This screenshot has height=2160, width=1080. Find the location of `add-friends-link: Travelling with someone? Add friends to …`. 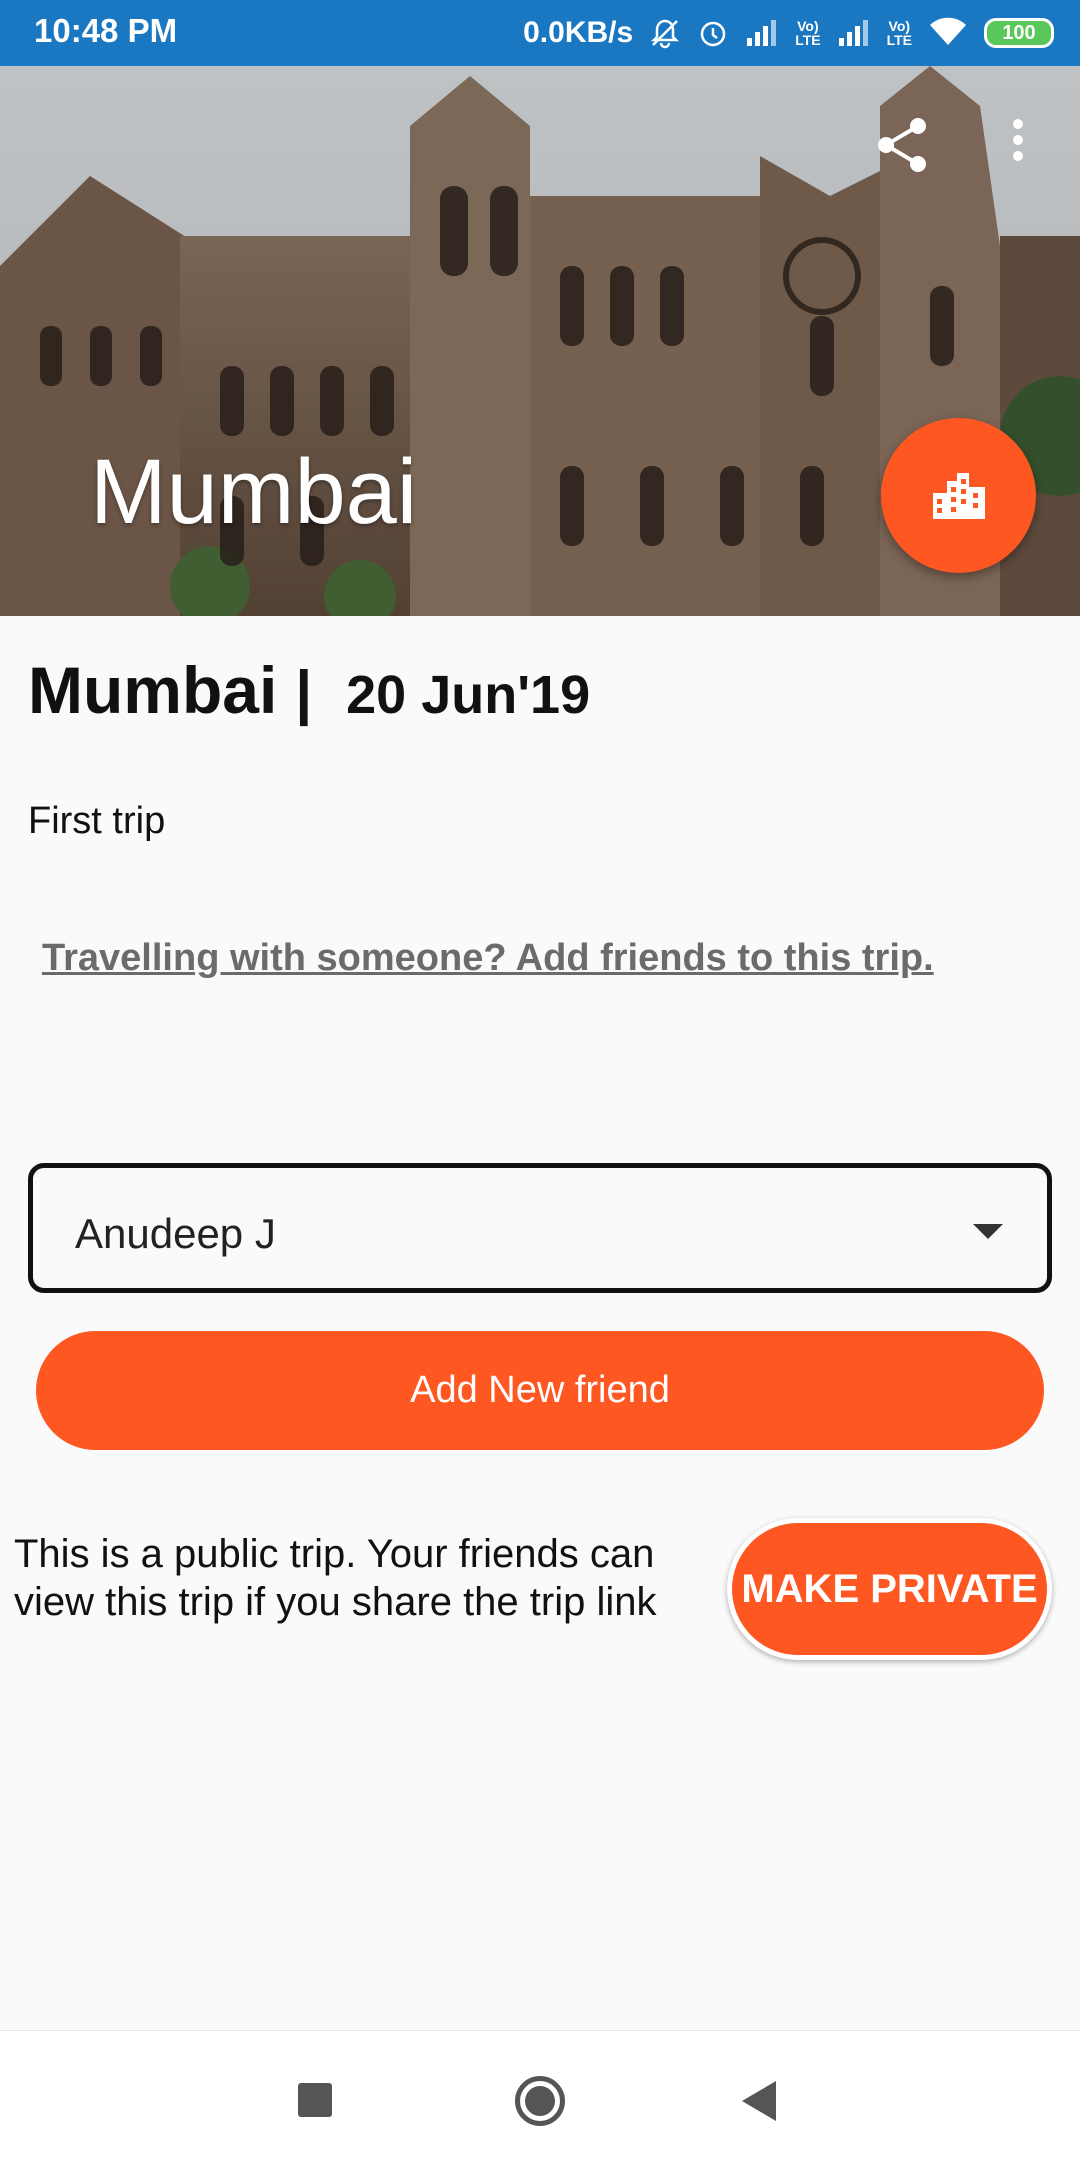

add-friends-link: Travelling with someone? Add friends to … is located at coordinates (488, 958).